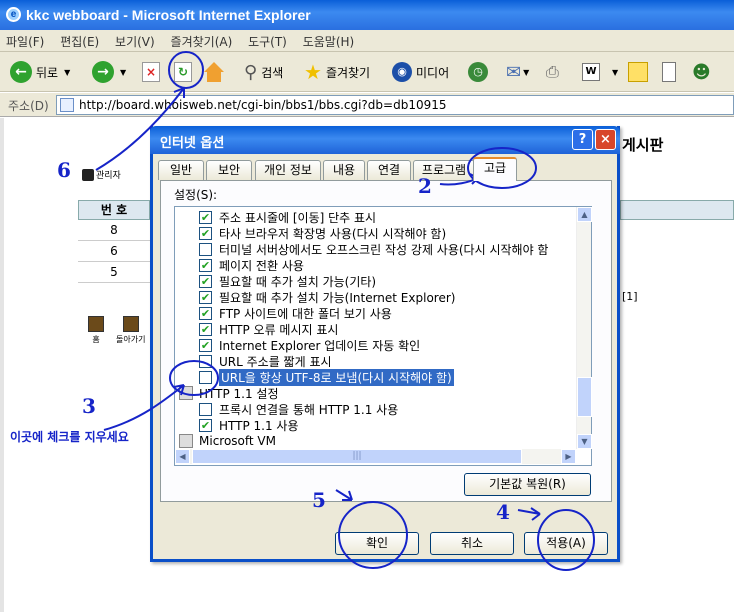 This screenshot has width=734, height=612. What do you see at coordinates (568, 456) in the screenshot?
I see `scroll-right-icon: ▶` at bounding box center [568, 456].